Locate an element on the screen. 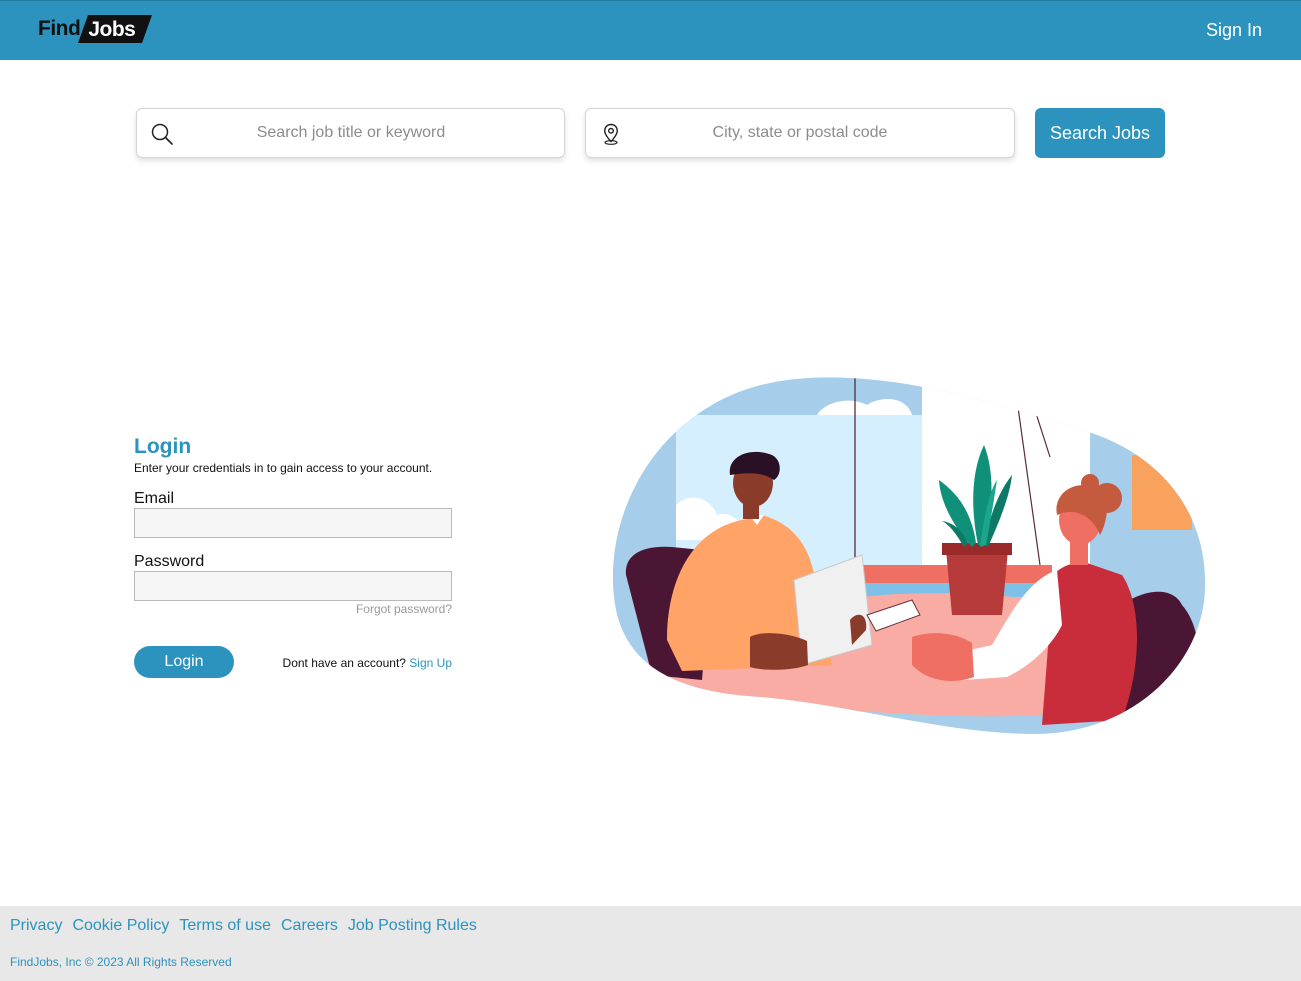 This screenshot has height=981, width=1301. logo-jobs-badge: Jobs is located at coordinates (115, 29).